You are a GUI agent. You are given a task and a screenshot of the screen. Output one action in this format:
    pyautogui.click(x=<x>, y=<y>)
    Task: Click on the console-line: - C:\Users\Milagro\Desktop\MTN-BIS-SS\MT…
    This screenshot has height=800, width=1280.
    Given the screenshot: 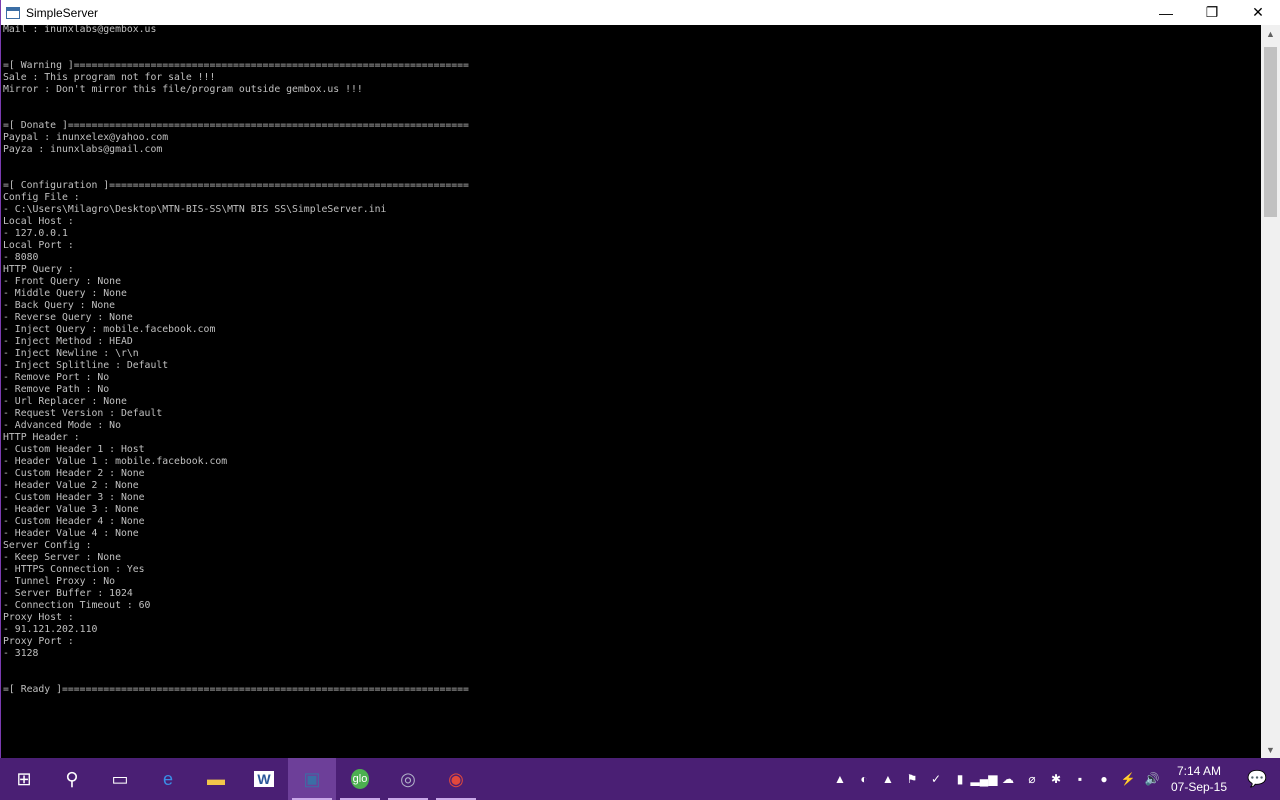 What is the action you would take?
    pyautogui.click(x=195, y=209)
    